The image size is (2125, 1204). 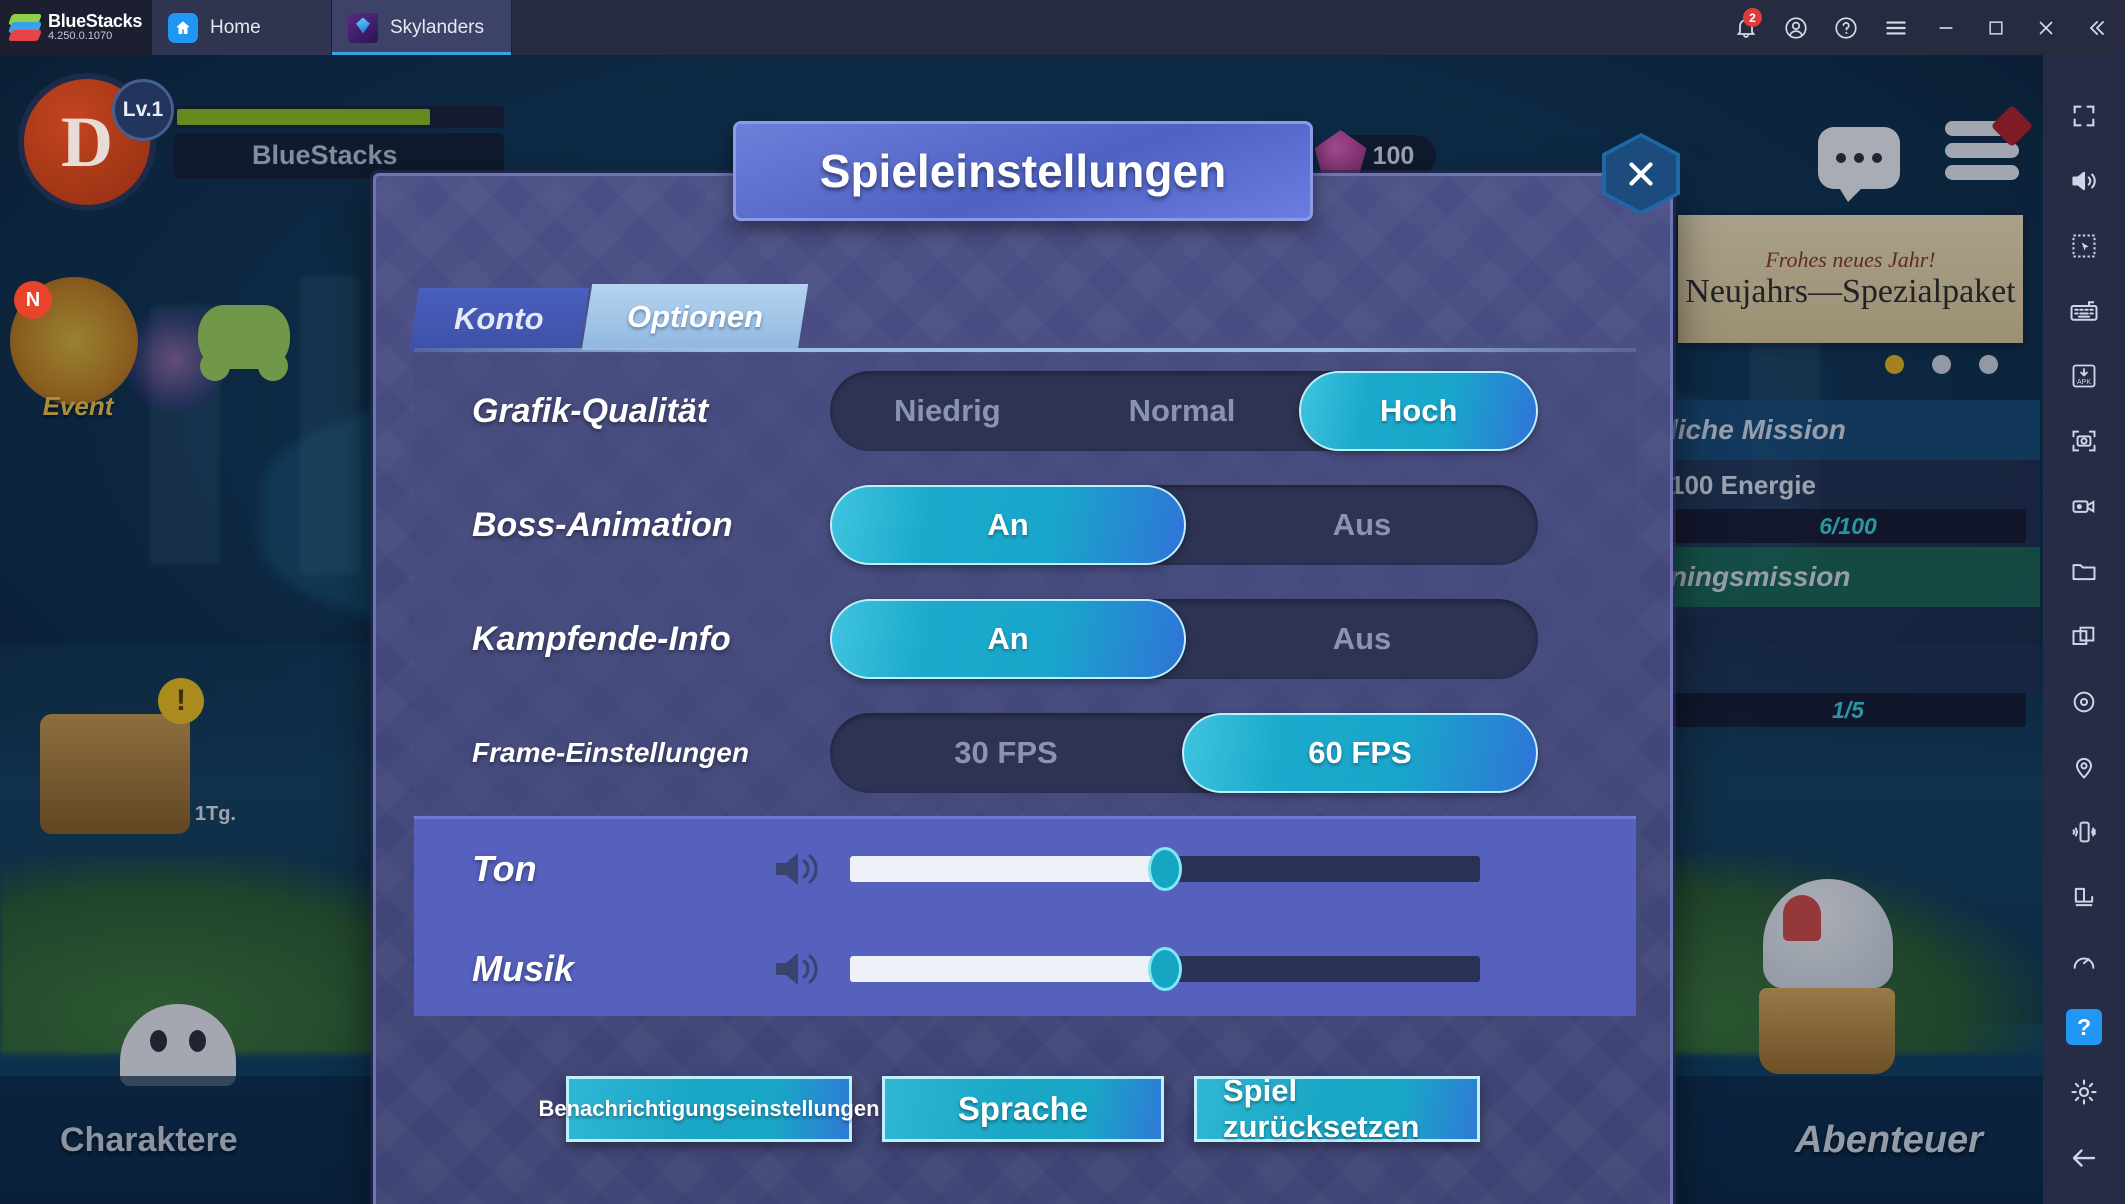 What do you see at coordinates (2084, 831) in the screenshot?
I see `shake-icon` at bounding box center [2084, 831].